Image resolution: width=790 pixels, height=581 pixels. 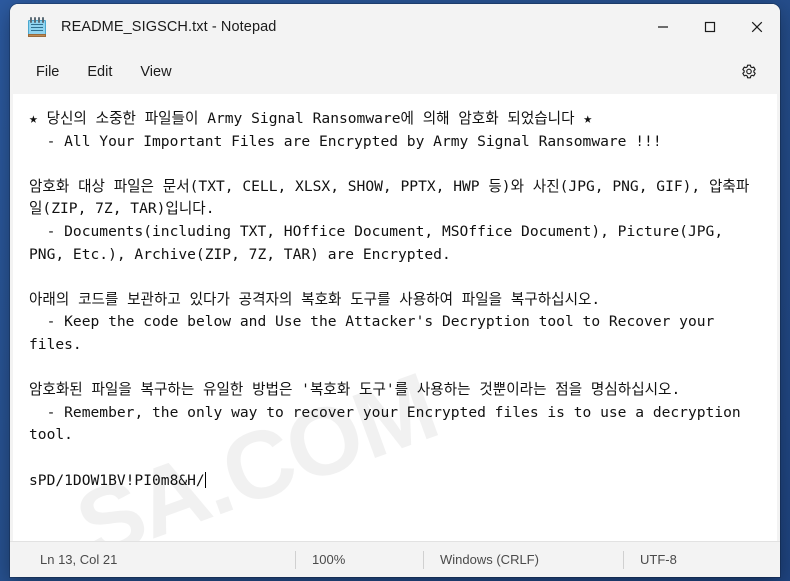 I want to click on minimize-button, so click(x=662, y=27).